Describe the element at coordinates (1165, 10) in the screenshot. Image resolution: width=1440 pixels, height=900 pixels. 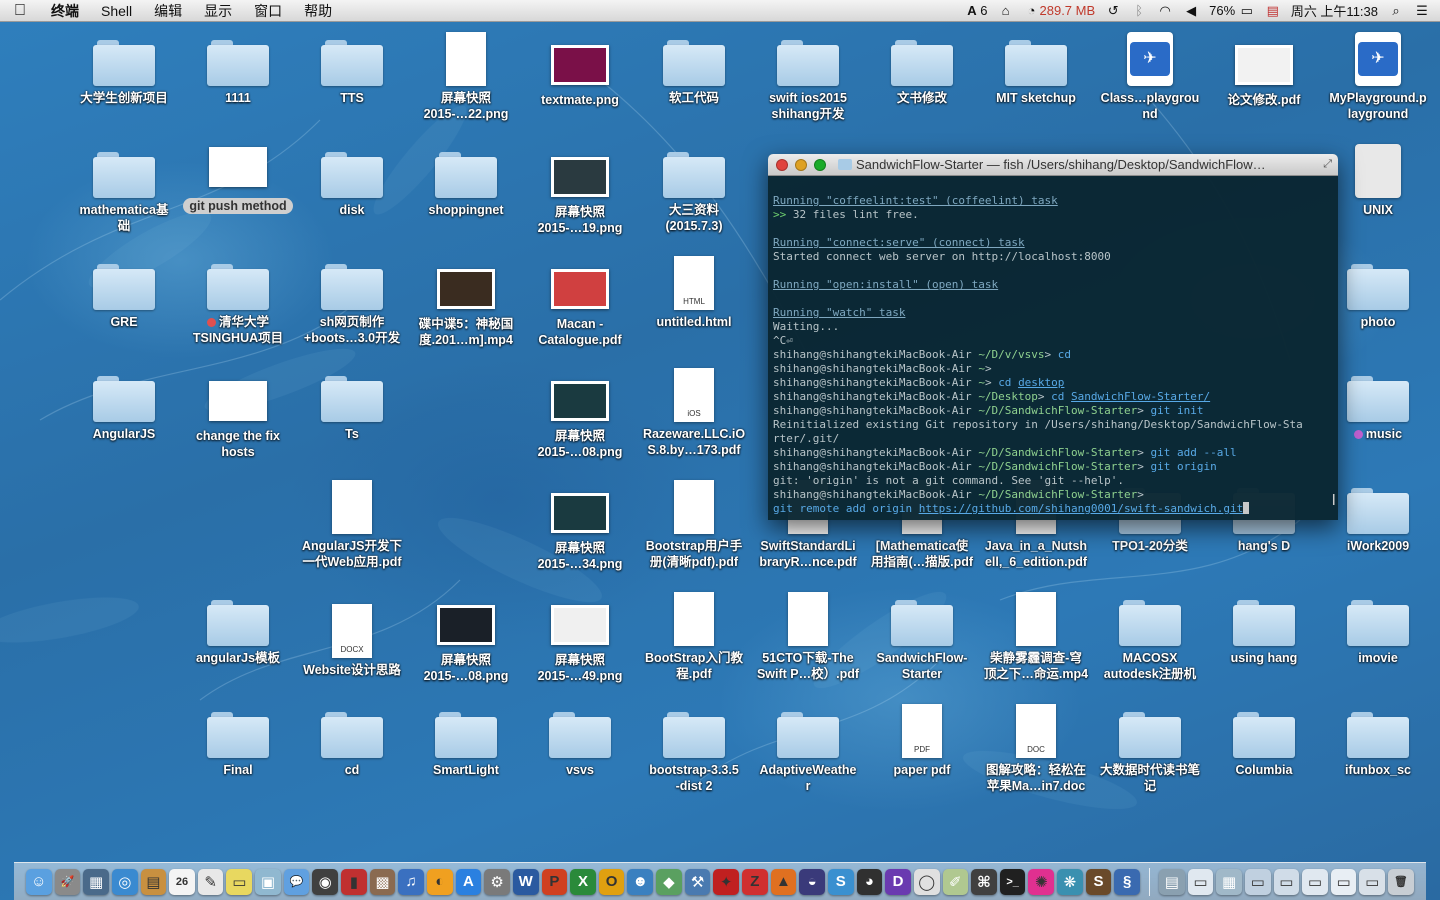
I see `wifi-icon: ◠` at that location.